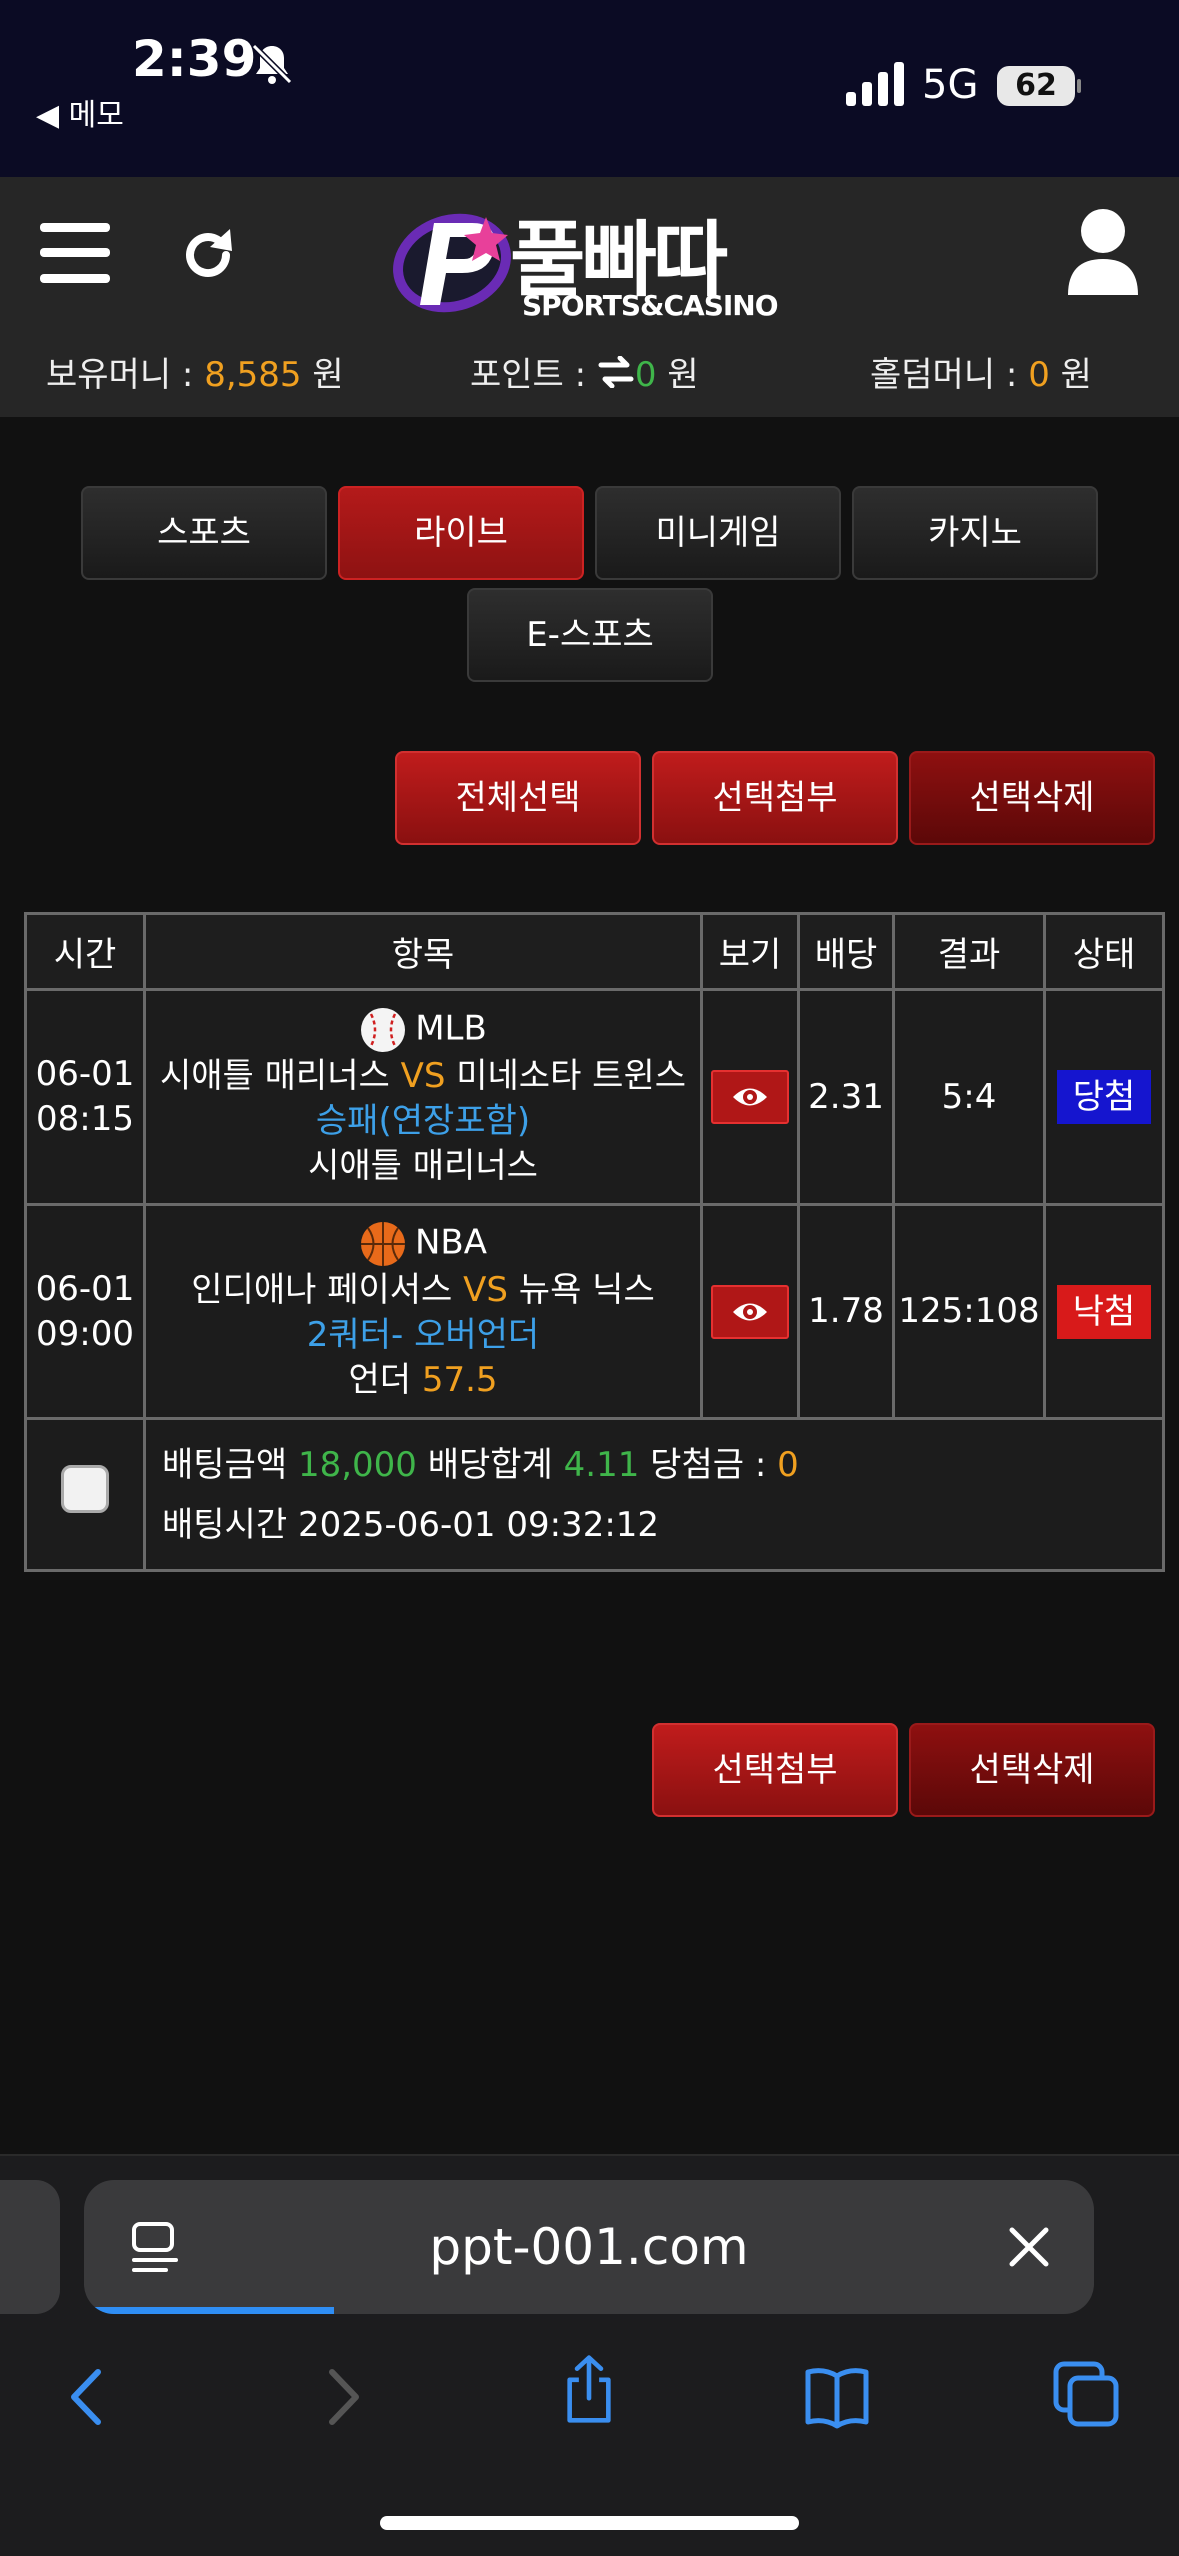 This screenshot has height=2556, width=1179. Describe the element at coordinates (423, 1120) in the screenshot. I see `market-line: 승패(연장포함)` at that location.